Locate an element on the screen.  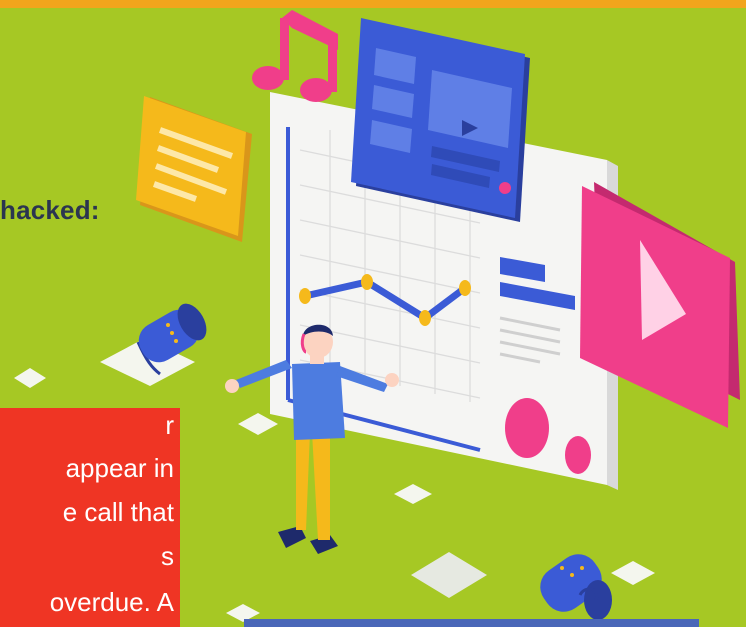
bottom-blue-bar is located at coordinates (471, 623).